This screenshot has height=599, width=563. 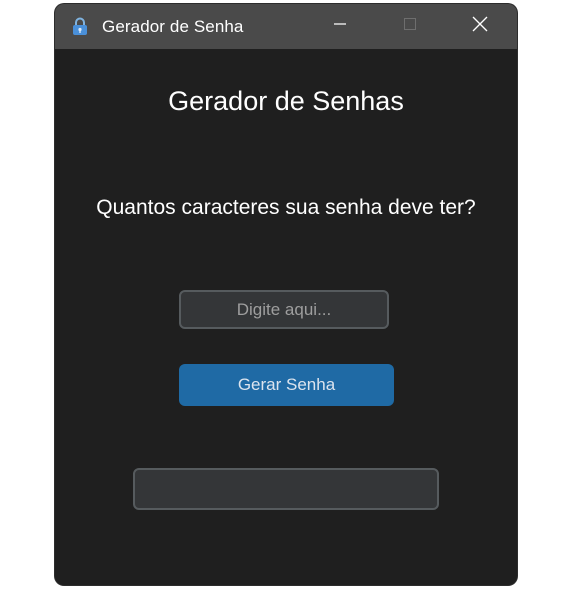 I want to click on maximize-icon, so click(x=410, y=26).